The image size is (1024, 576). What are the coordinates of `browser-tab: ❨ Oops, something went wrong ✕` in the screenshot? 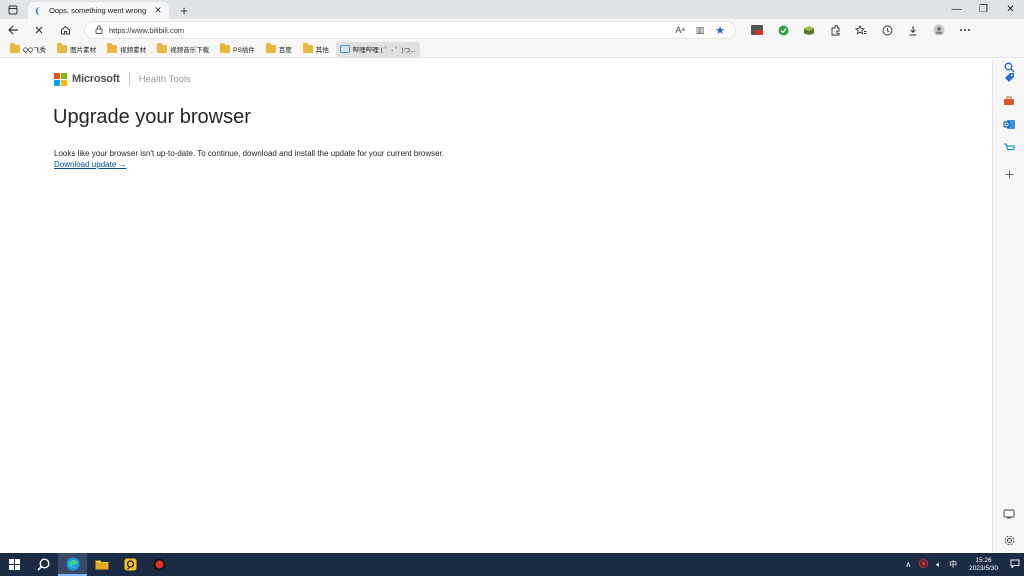 It's located at (98, 10).